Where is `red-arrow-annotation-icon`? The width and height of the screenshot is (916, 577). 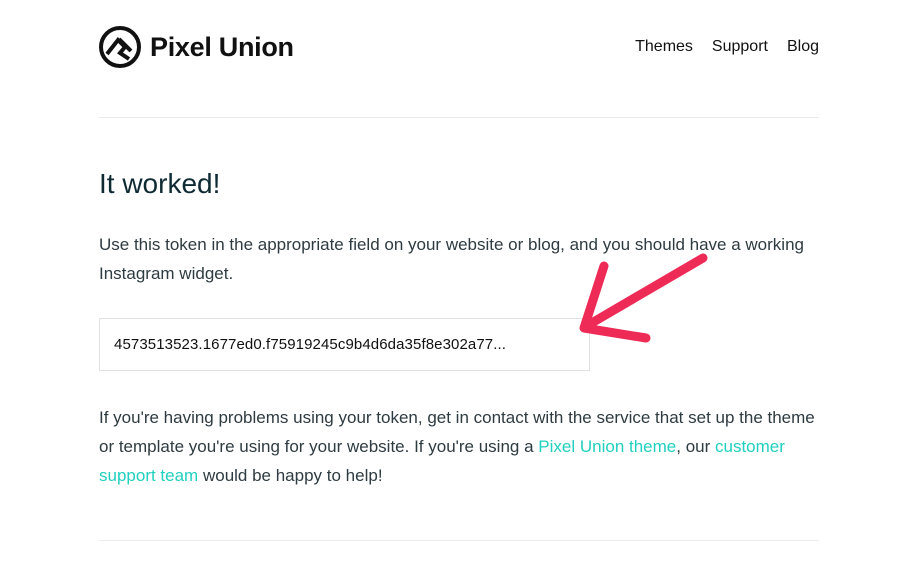
red-arrow-annotation-icon is located at coordinates (643, 298).